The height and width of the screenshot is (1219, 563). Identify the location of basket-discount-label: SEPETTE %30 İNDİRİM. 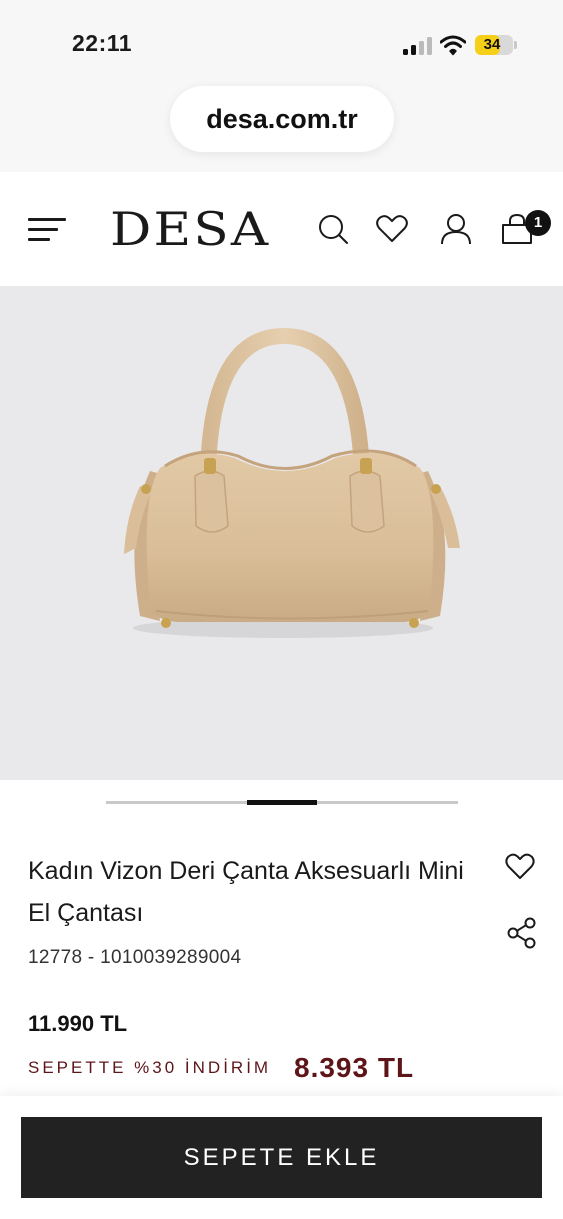
(150, 1067).